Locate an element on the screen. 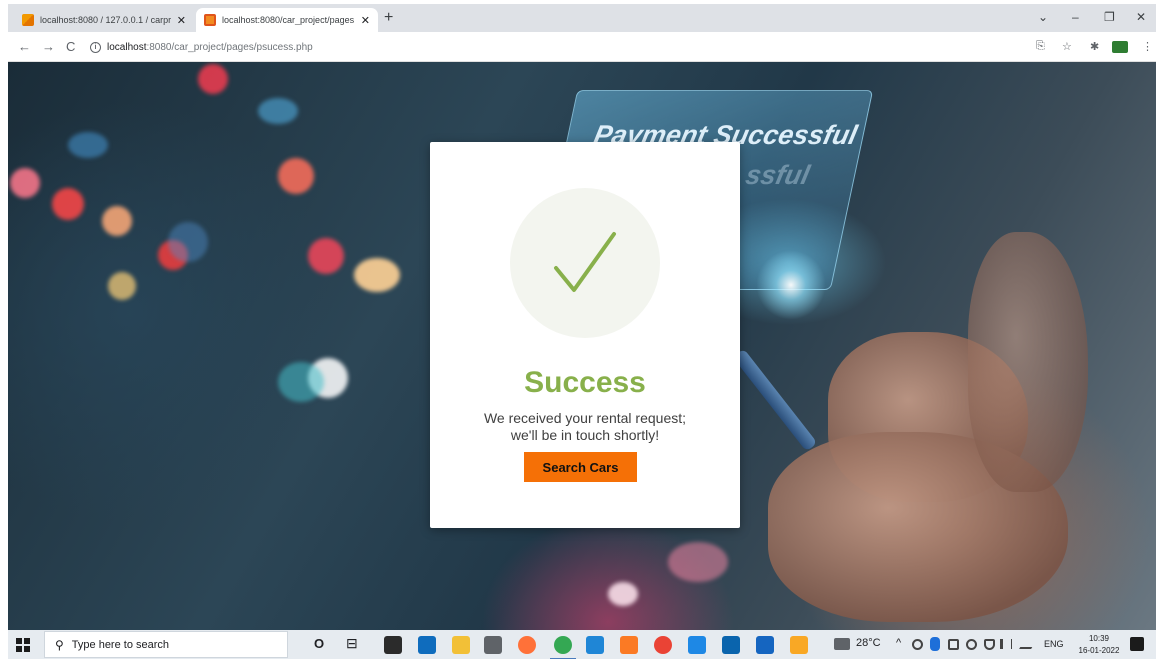 The image size is (1156, 659). phpmyadmin-icon is located at coordinates (28, 20).